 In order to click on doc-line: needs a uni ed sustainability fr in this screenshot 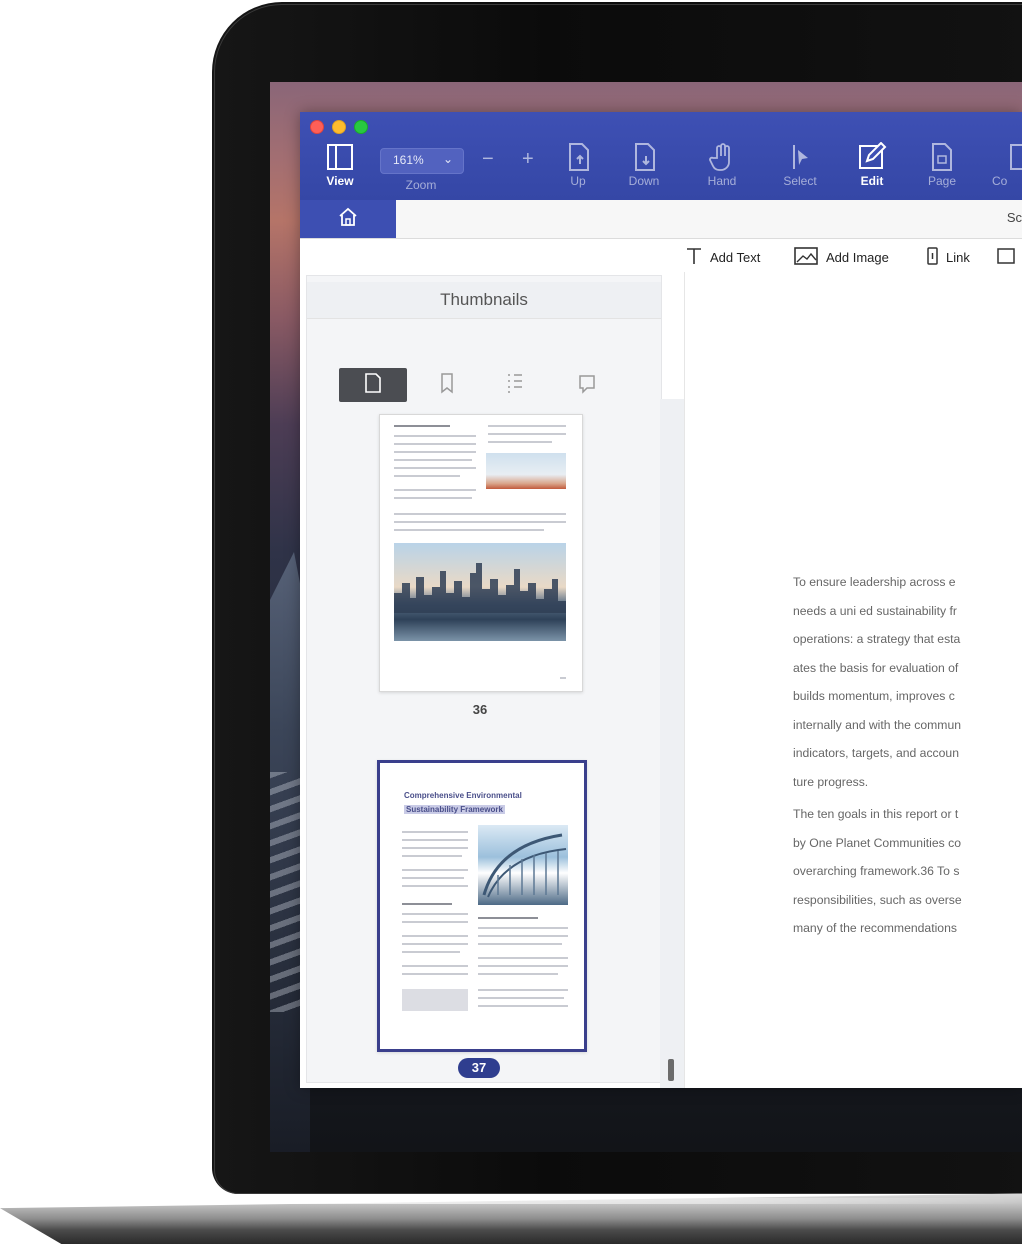, I will do `click(875, 610)`.